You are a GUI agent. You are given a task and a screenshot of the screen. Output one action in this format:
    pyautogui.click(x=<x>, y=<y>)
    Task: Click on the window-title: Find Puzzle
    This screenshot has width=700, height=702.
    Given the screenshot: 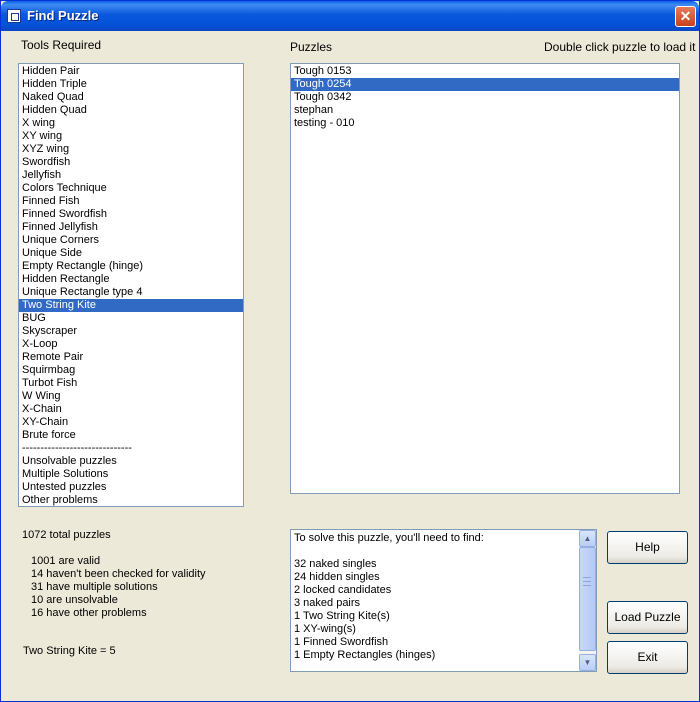 What is the action you would take?
    pyautogui.click(x=63, y=15)
    